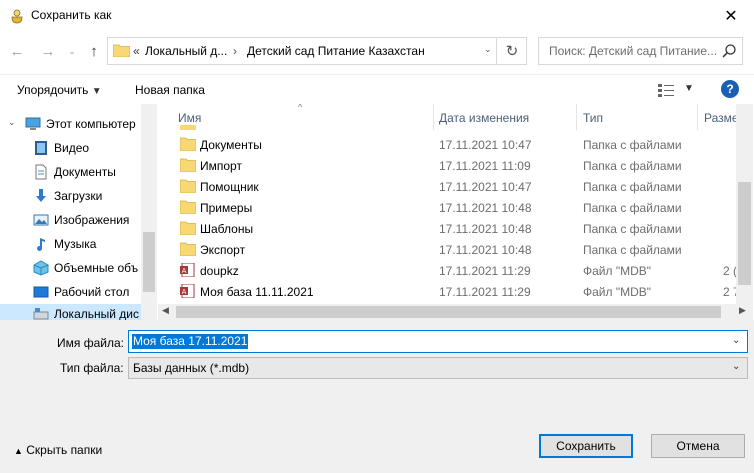 The image size is (754, 473). I want to click on filename-value: Моя база 17.11.2021, so click(190, 341).